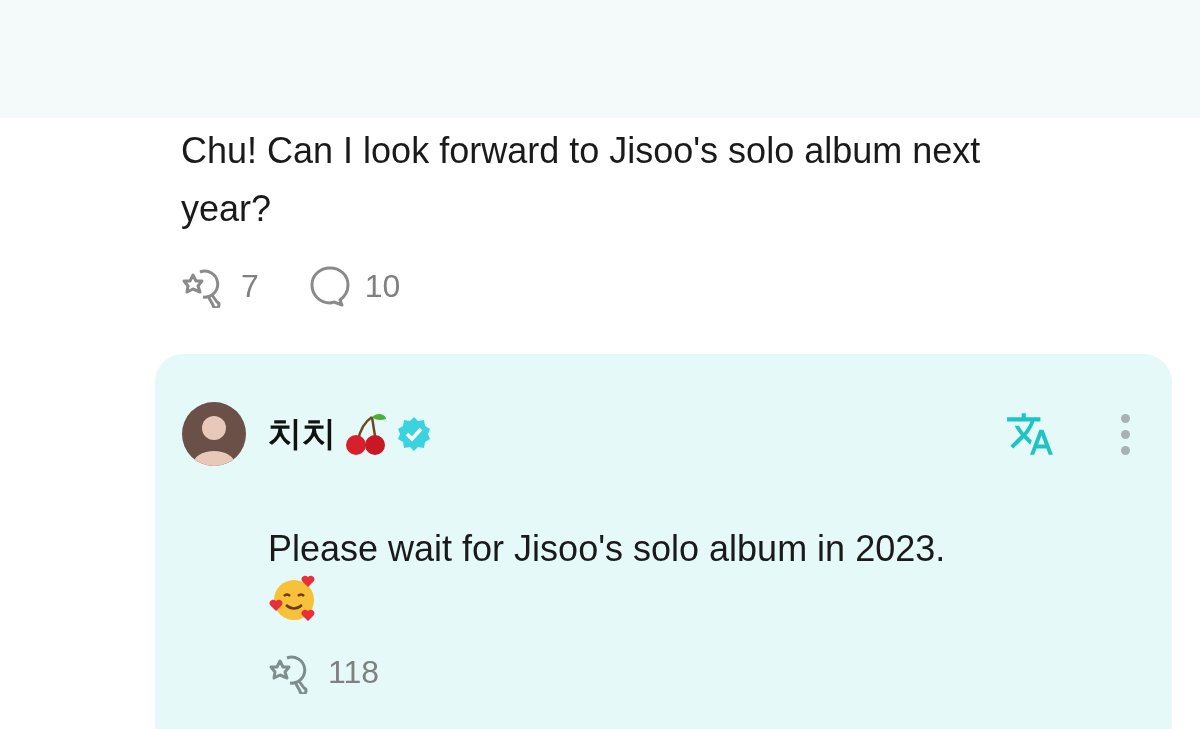 Image resolution: width=1200 pixels, height=729 pixels. What do you see at coordinates (250, 286) in the screenshot?
I see `cheer-count: 7` at bounding box center [250, 286].